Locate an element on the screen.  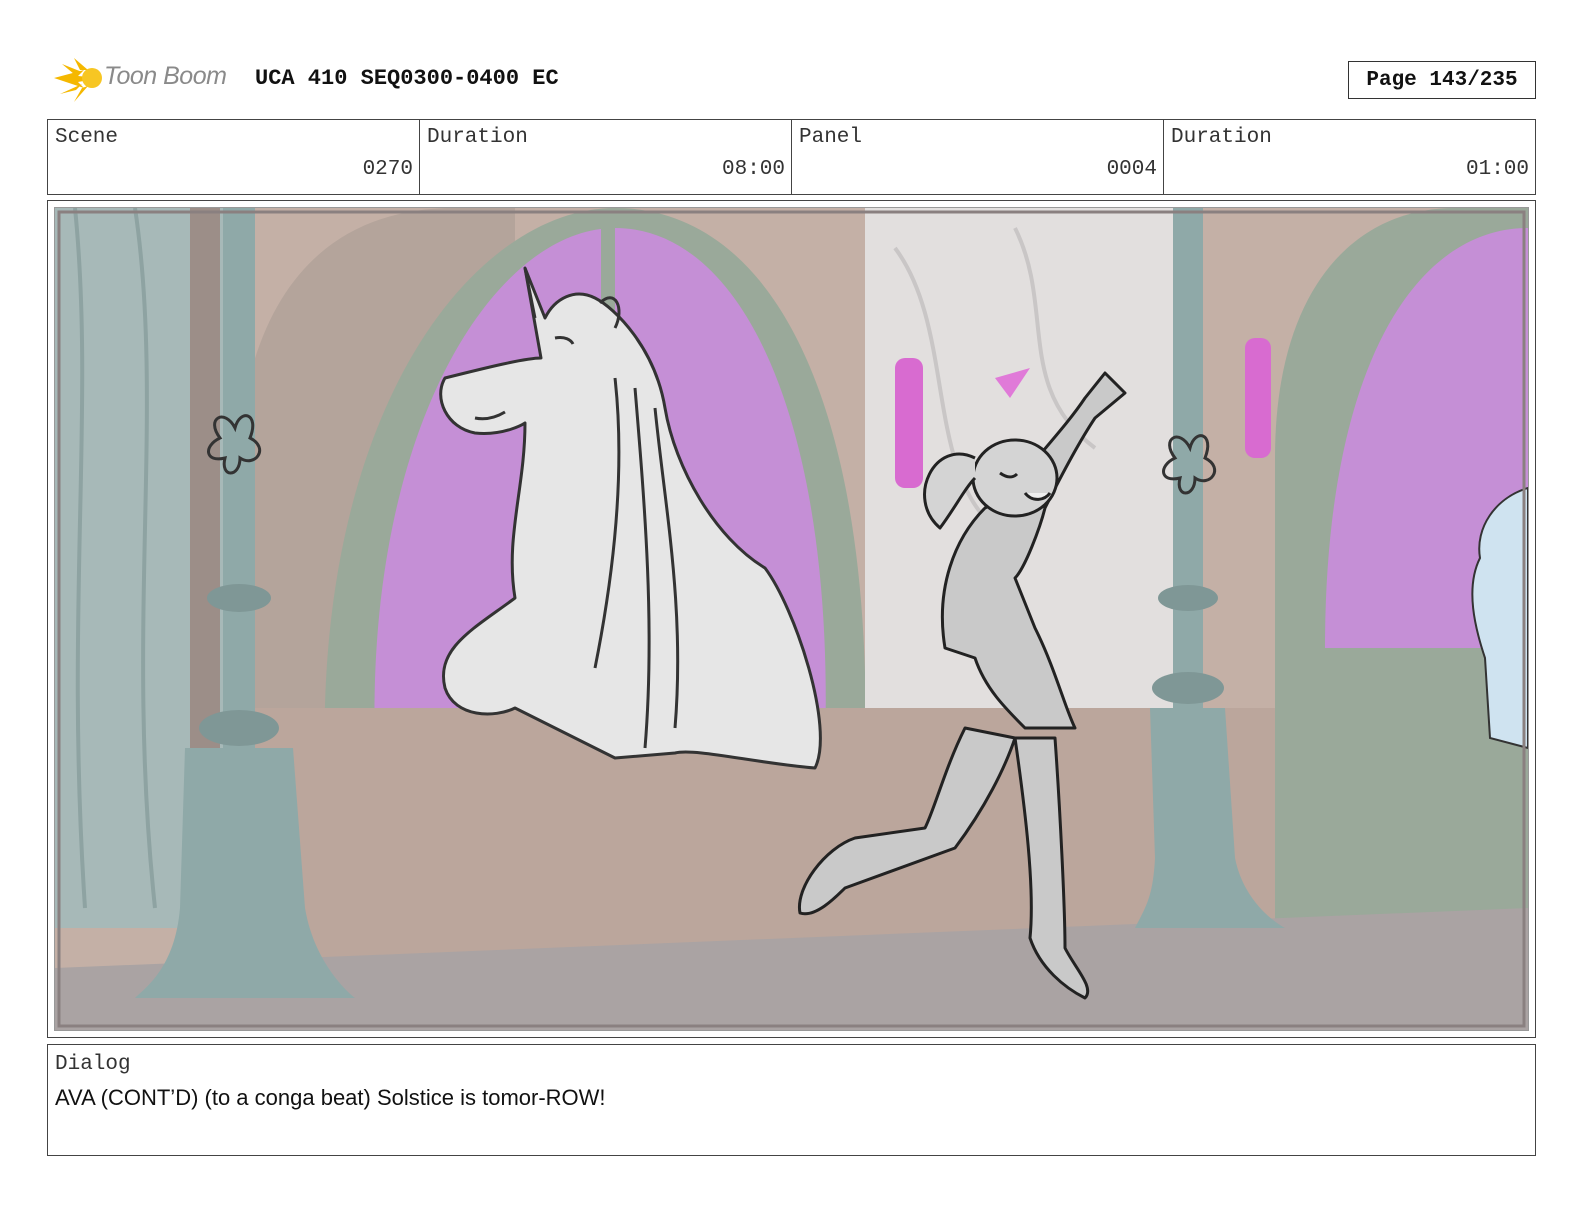
panel-cell: Panel 0004 is located at coordinates (978, 157).